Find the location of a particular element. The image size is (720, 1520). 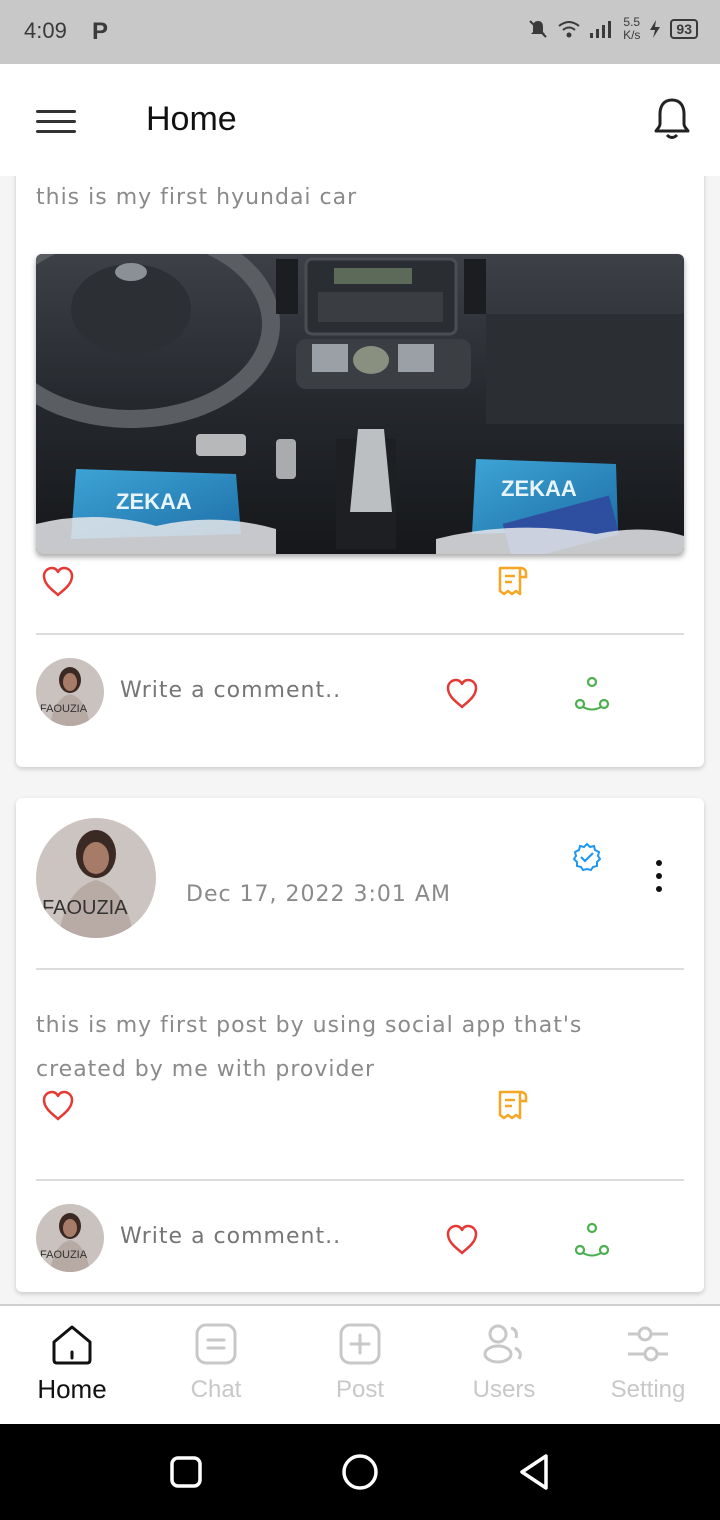

battery-indicator: 93 is located at coordinates (684, 29).